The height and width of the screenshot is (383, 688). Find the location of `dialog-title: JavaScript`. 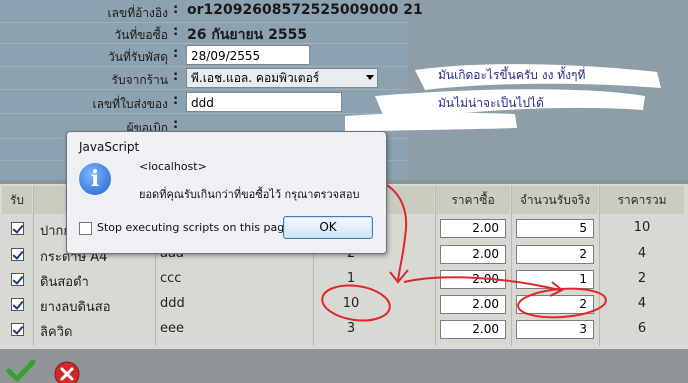

dialog-title: JavaScript is located at coordinates (109, 147).